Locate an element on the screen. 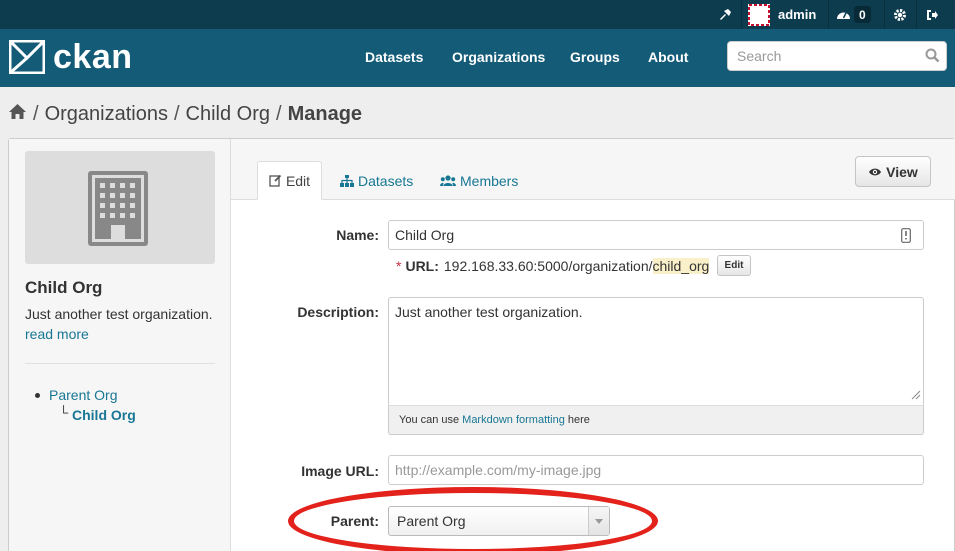  name-field-wrapper is located at coordinates (656, 235).